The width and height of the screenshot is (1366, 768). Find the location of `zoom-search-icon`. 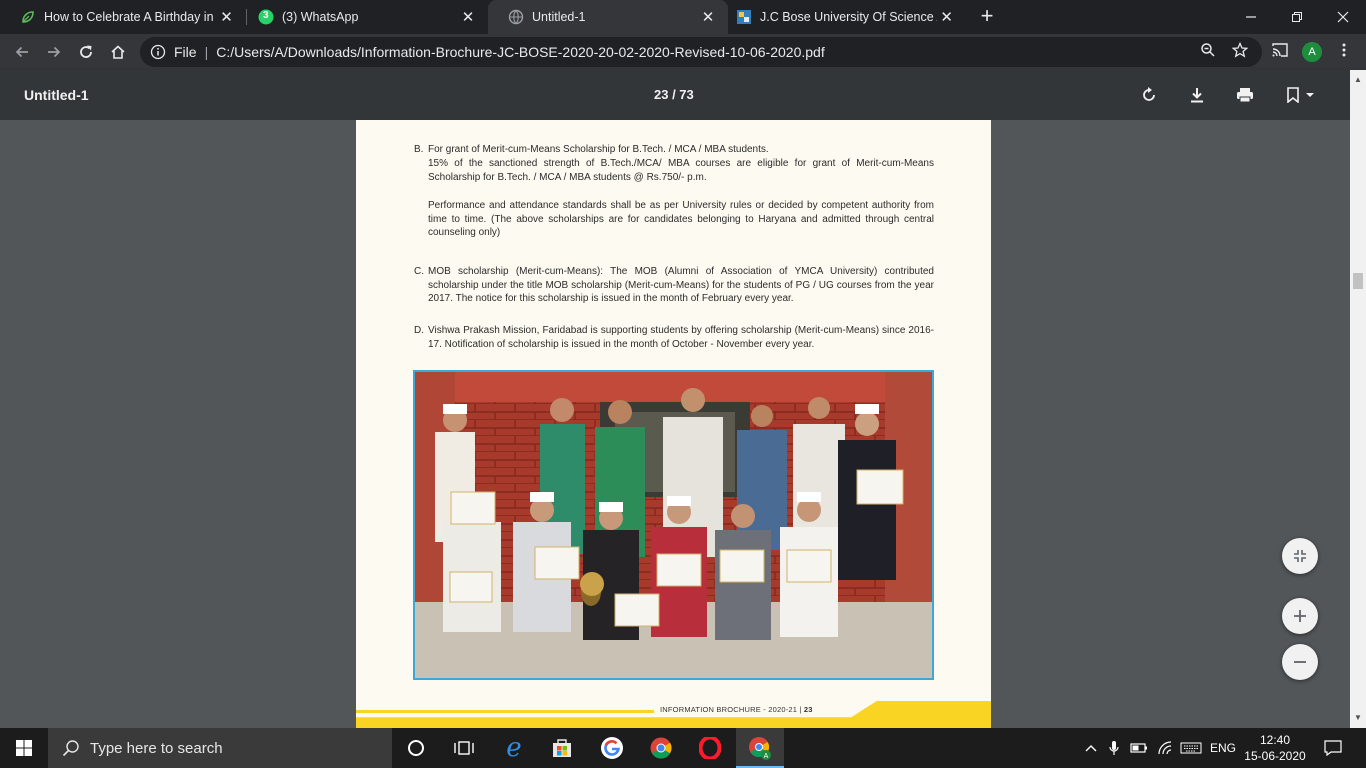

zoom-search-icon is located at coordinates (1208, 50).